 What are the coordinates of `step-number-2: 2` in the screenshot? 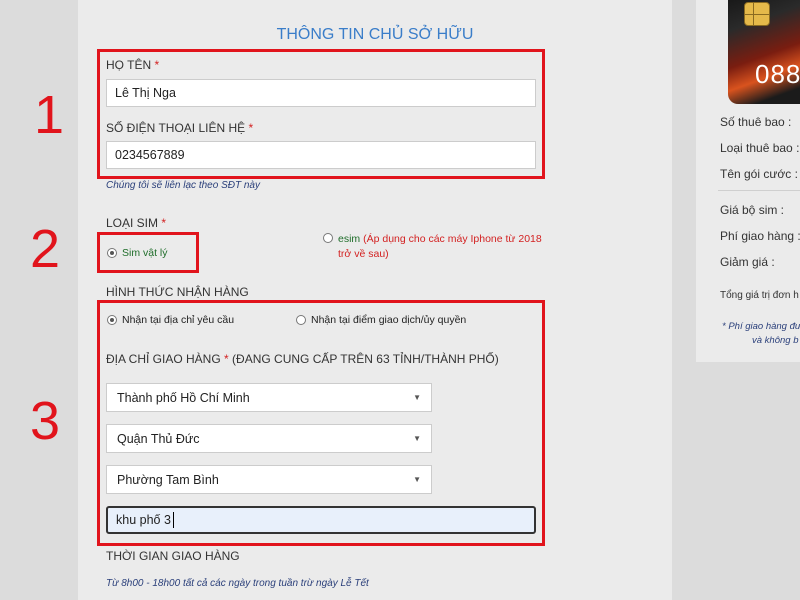 It's located at (45, 249).